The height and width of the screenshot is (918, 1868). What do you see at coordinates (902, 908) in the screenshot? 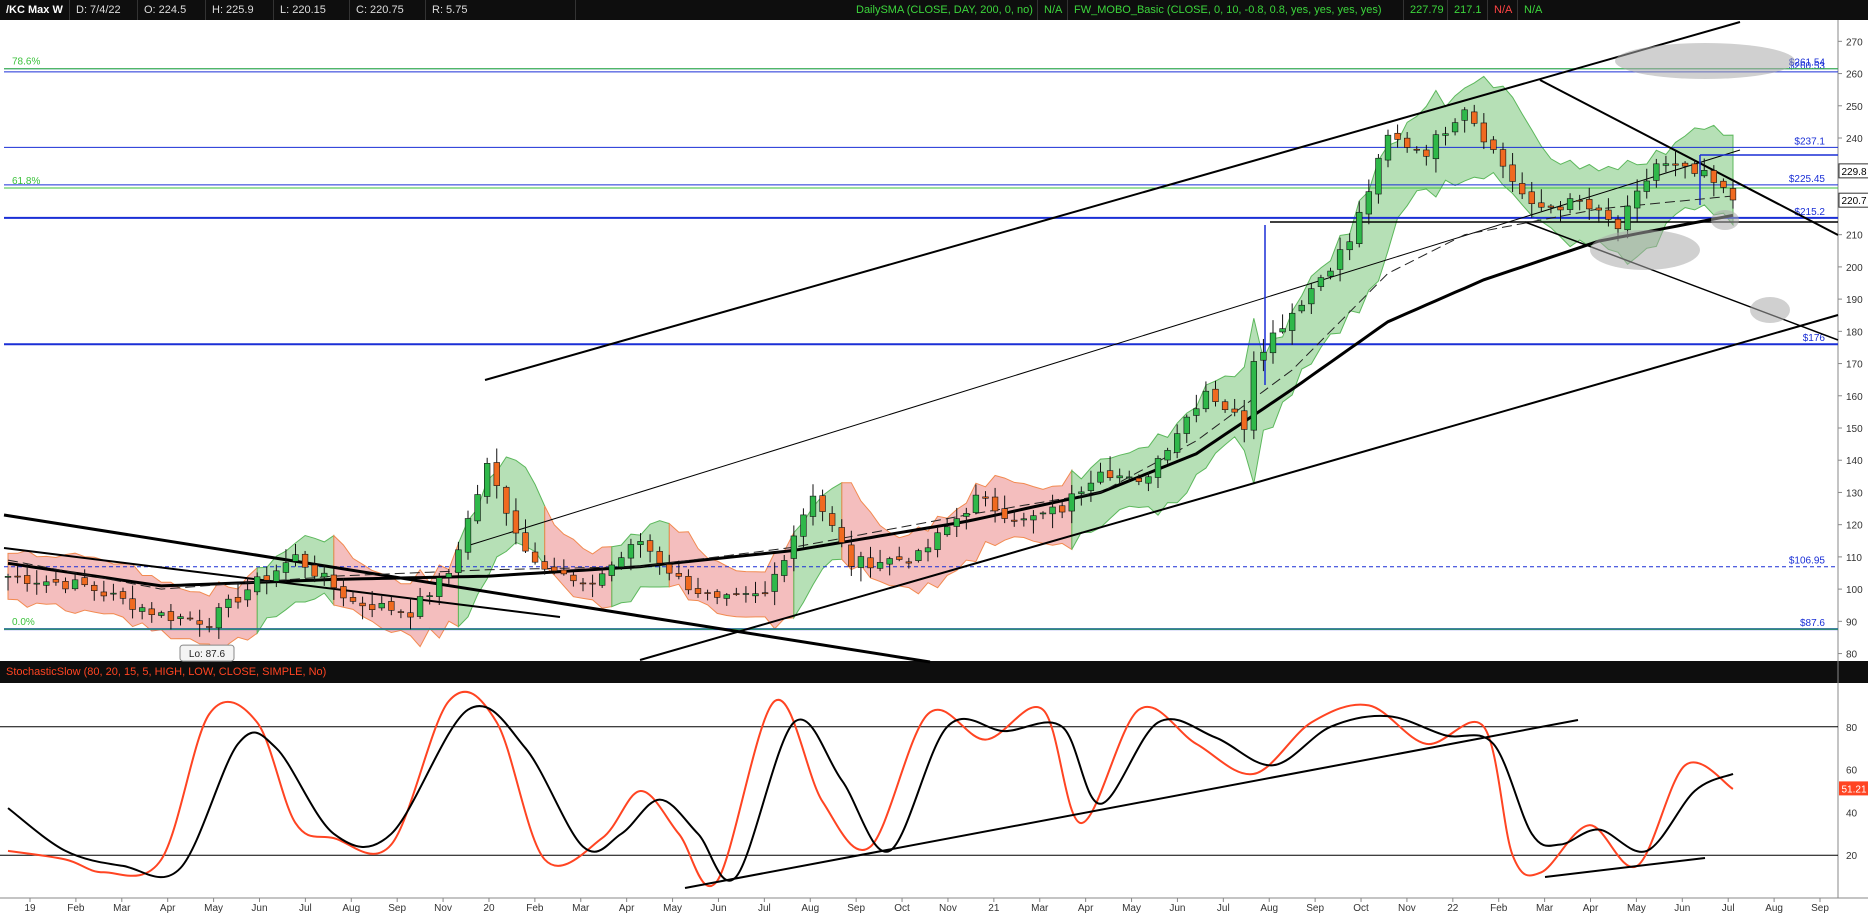
I see `time-axis-label: Oct` at bounding box center [902, 908].